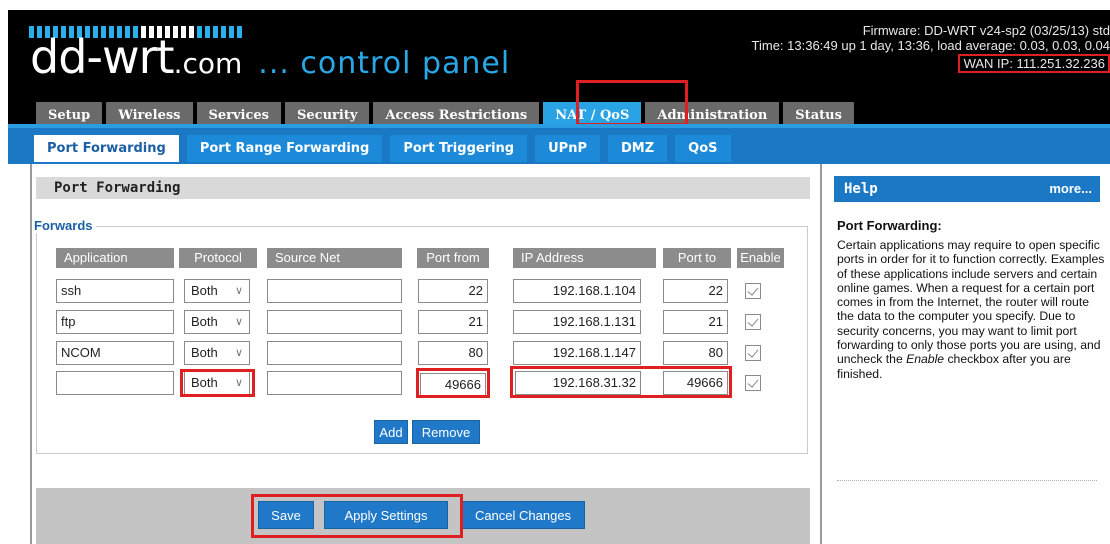 This screenshot has height=544, width=1110. What do you see at coordinates (357, 516) in the screenshot?
I see `highlight-save-apply` at bounding box center [357, 516].